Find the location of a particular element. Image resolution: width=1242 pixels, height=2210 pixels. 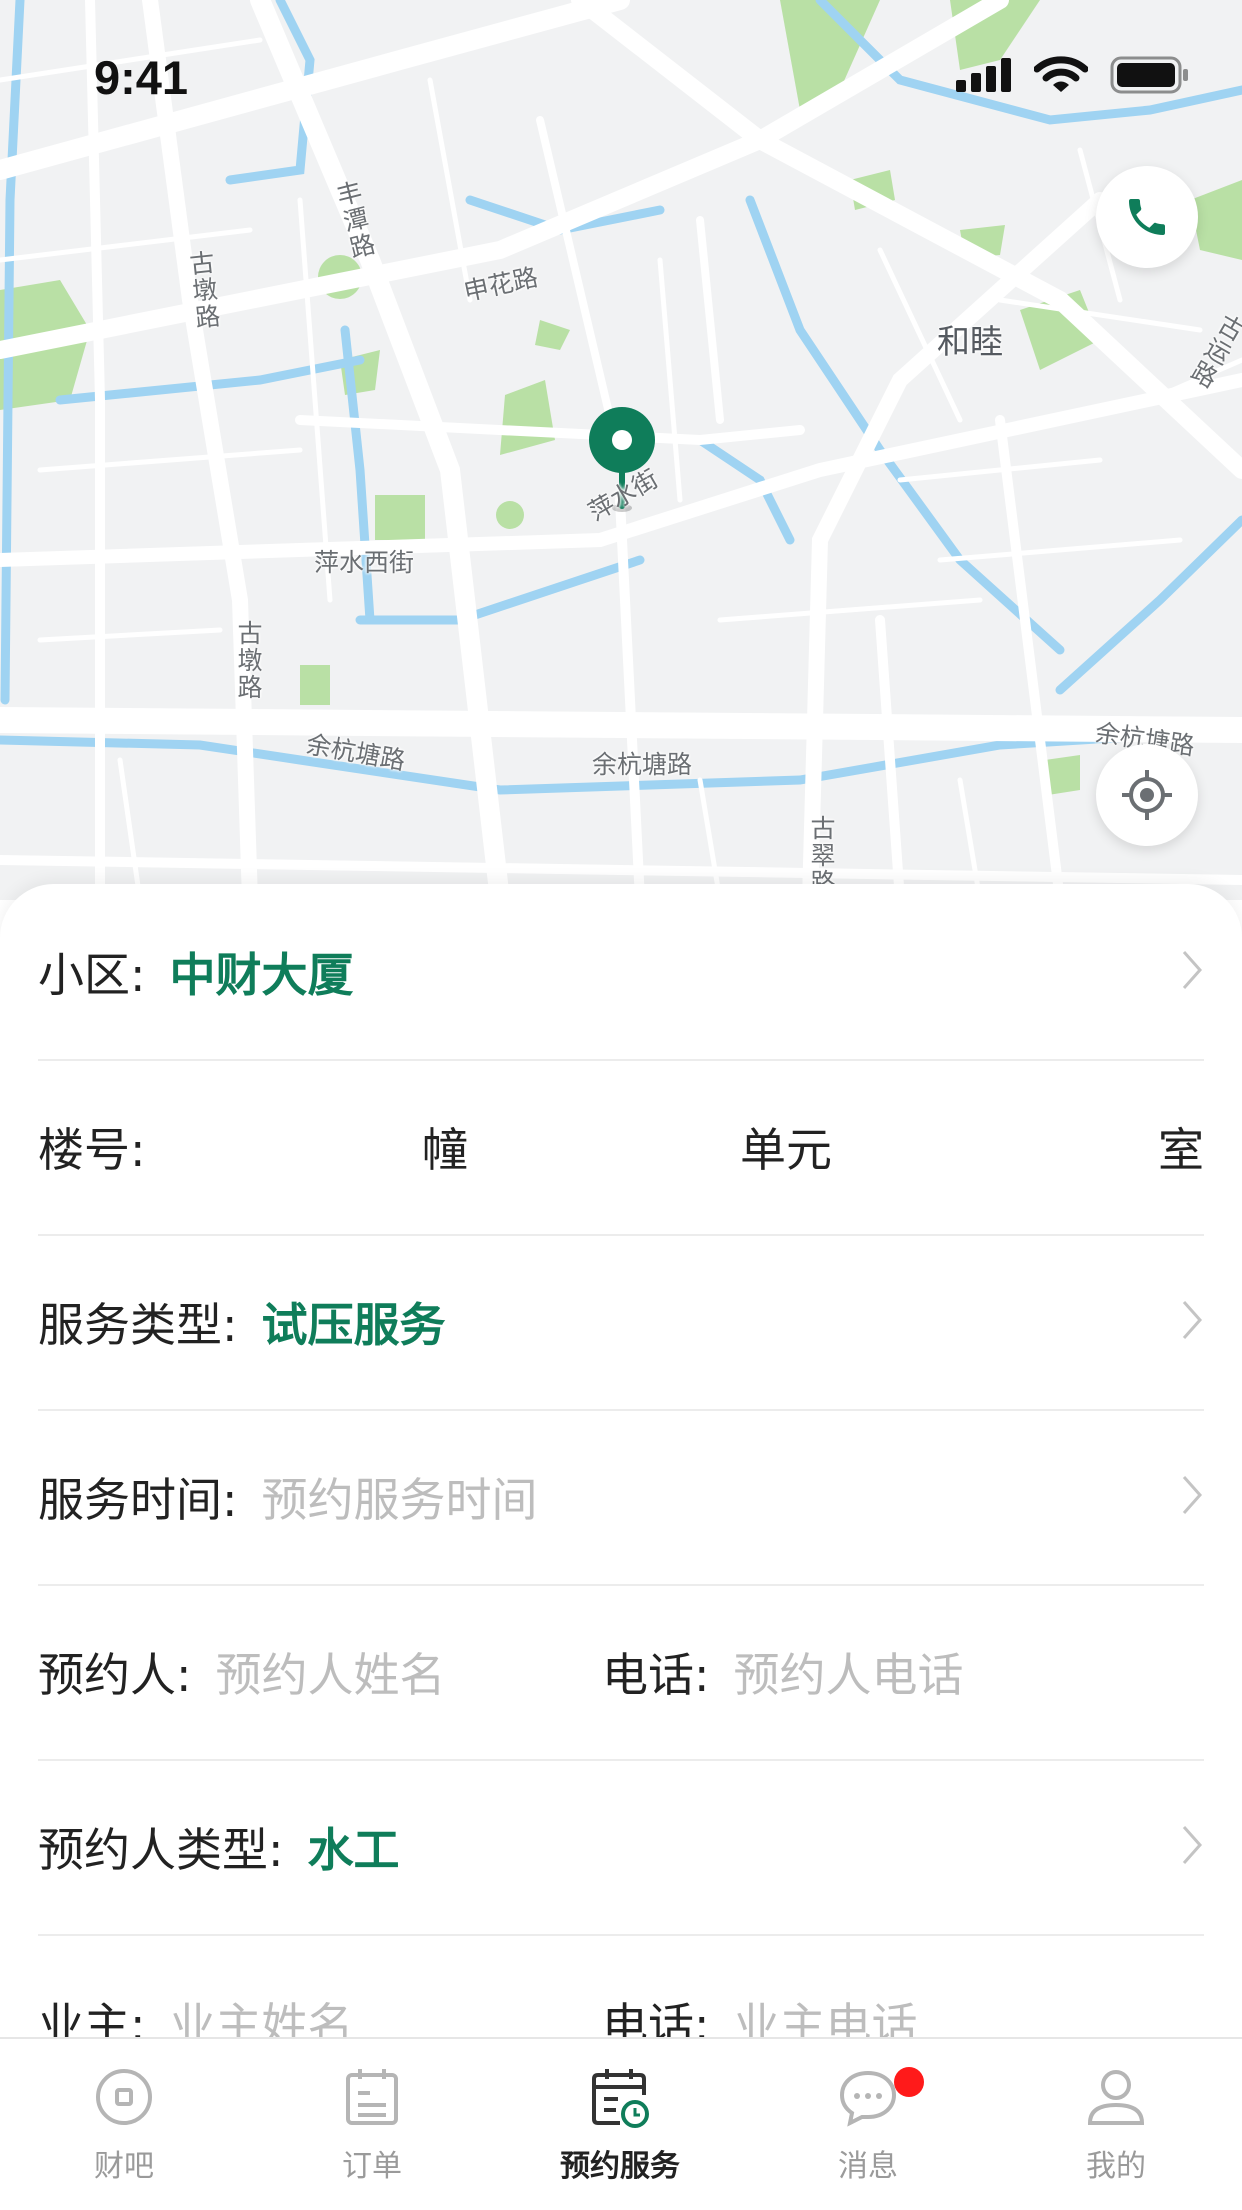

calendar-clock-icon is located at coordinates (620, 2098).